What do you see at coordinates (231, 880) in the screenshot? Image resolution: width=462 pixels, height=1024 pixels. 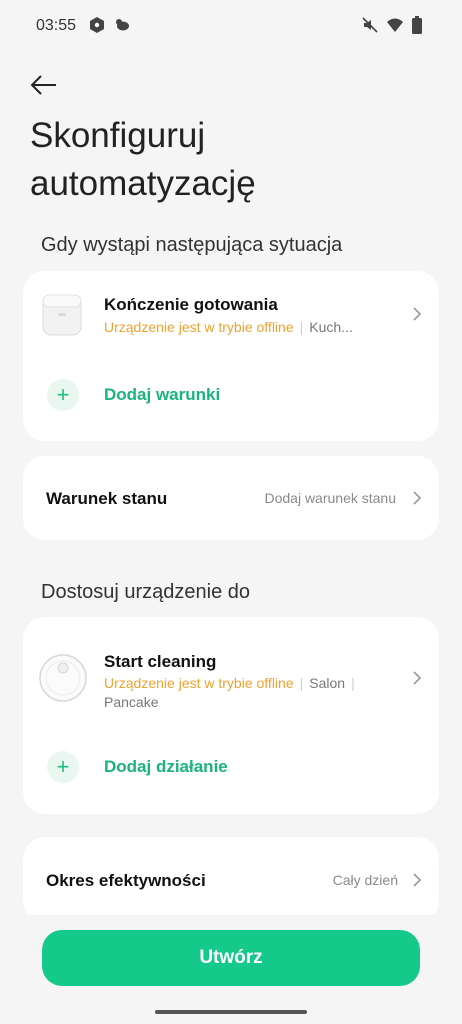 I see `effective-period-row: Okres efektywności Cały dzień` at bounding box center [231, 880].